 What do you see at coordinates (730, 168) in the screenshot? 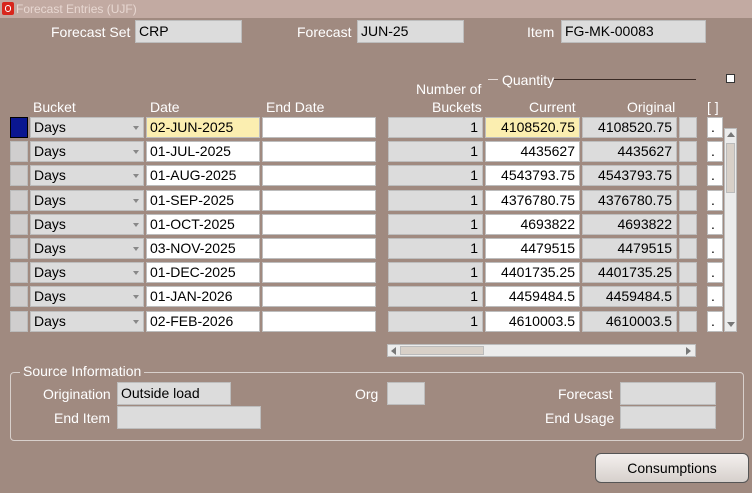
I see `vertical-scroll-thumb` at bounding box center [730, 168].